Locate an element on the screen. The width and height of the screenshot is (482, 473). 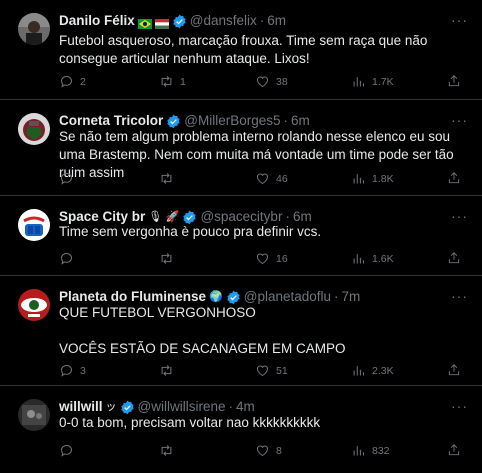
tweet-actions: 3 51 2.3K is located at coordinates (264, 372).